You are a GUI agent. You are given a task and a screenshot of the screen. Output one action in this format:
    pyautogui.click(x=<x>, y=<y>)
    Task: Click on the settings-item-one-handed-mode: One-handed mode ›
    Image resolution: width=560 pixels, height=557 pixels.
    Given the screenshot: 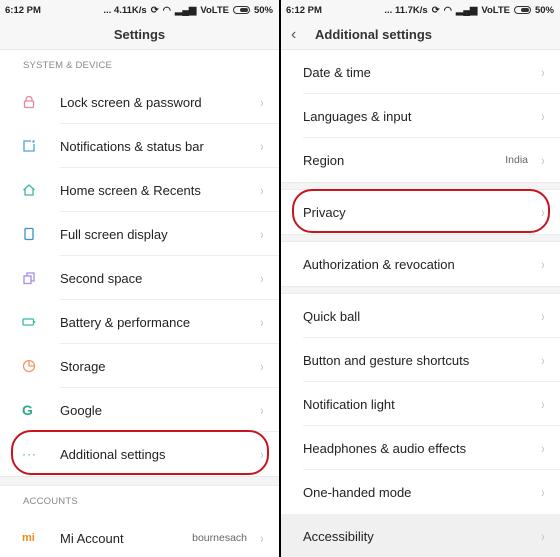 What is the action you would take?
    pyautogui.click(x=420, y=492)
    